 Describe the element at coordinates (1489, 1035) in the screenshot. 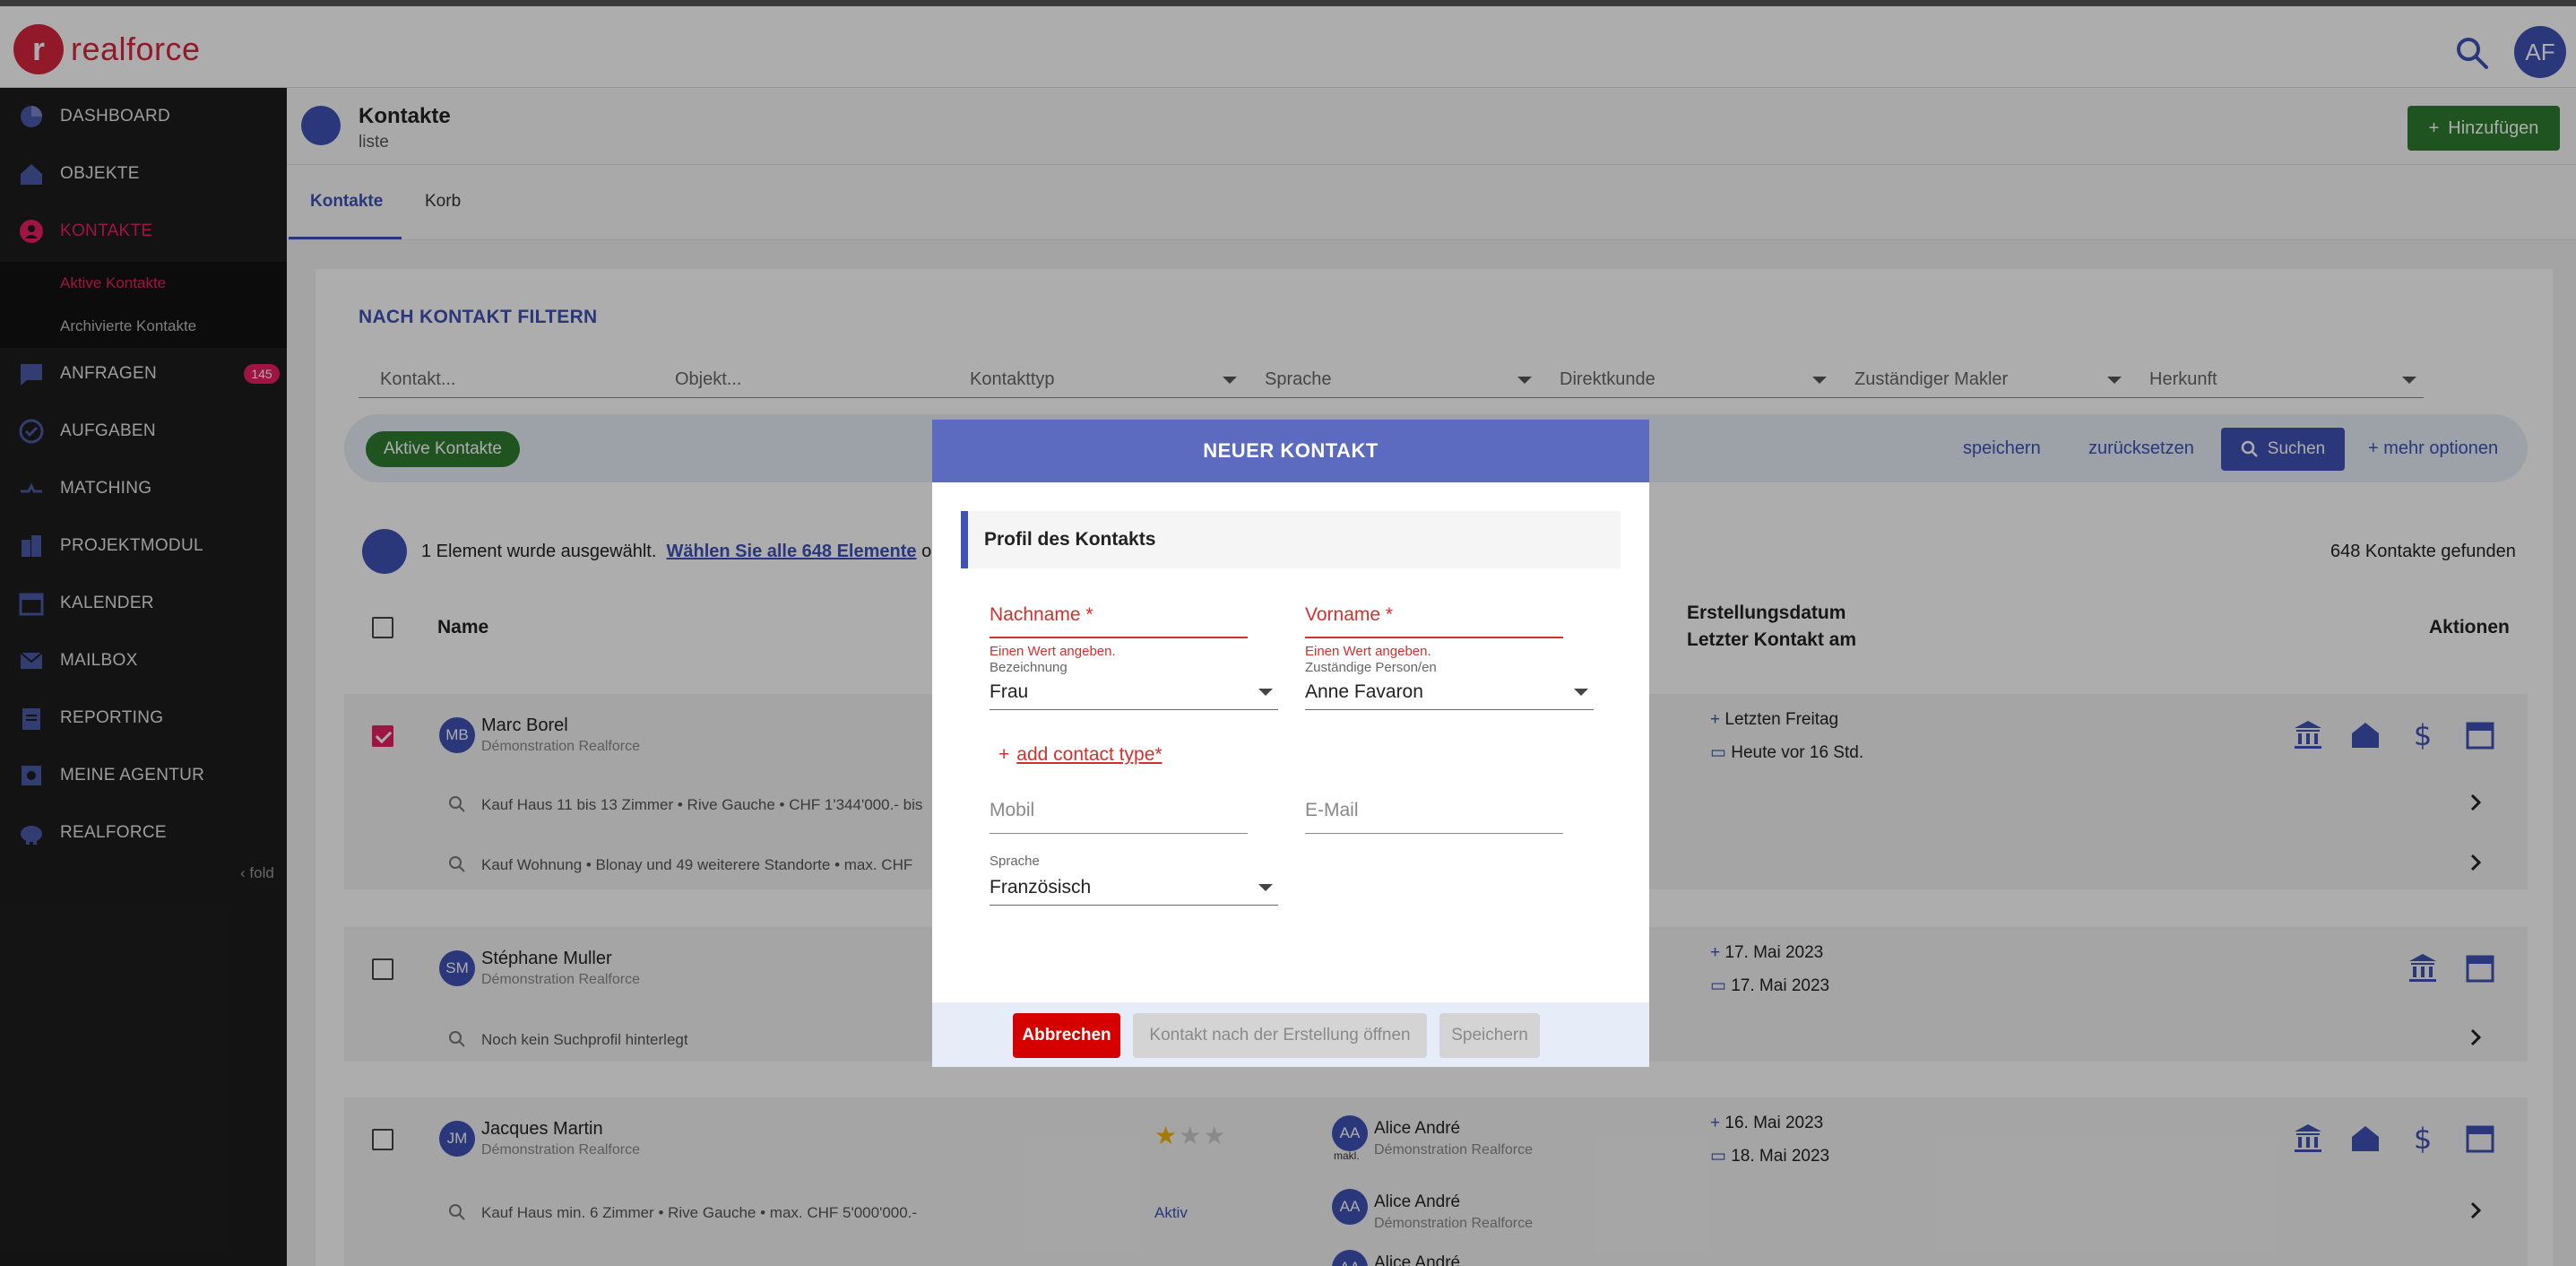

I see `save-button: Speichern` at that location.